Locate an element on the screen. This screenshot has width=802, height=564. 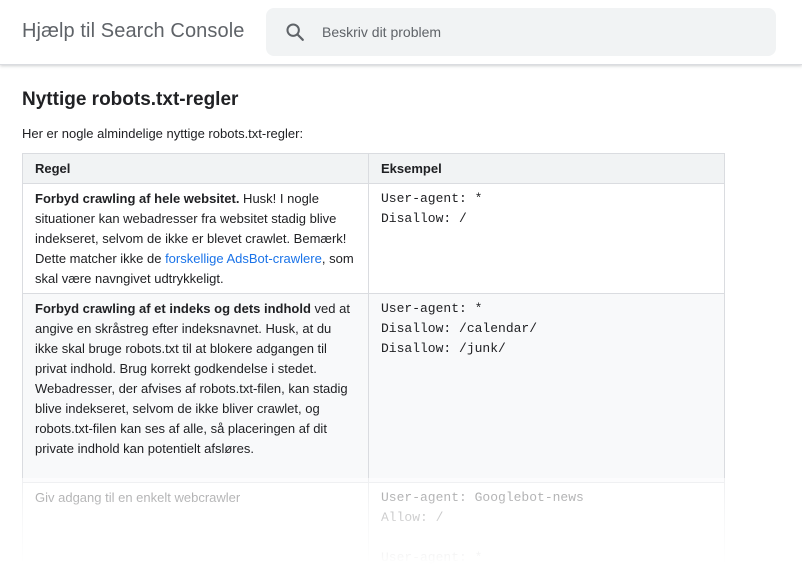
example-code: User-agent: * Disallow: / is located at coordinates (432, 208).